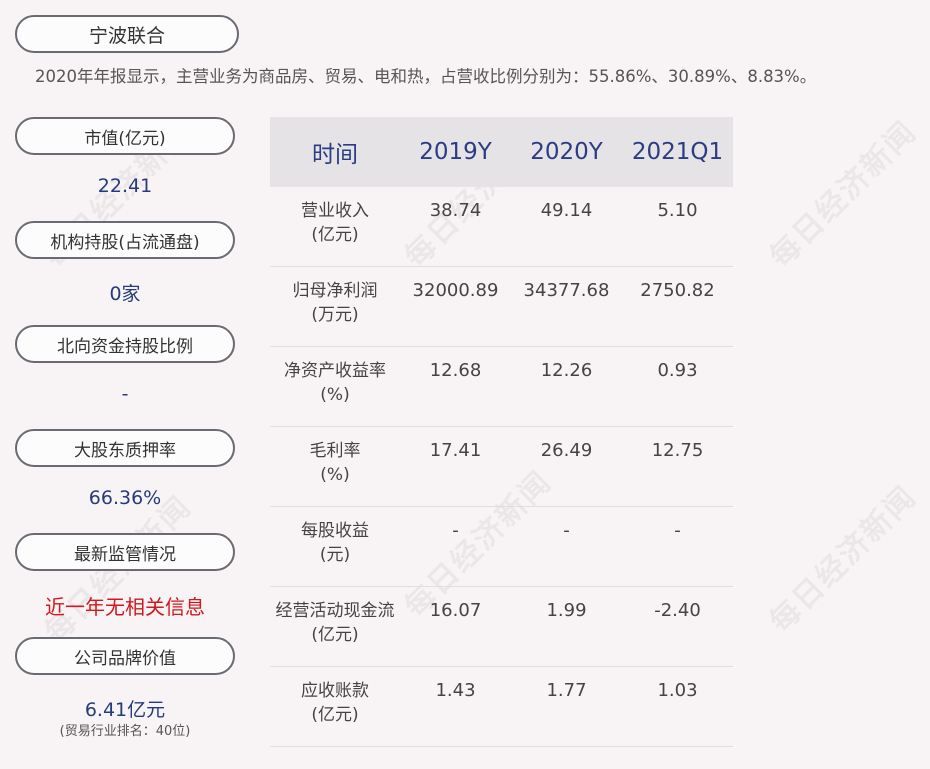  What do you see at coordinates (501, 152) in the screenshot?
I see `table-header: 时间 2019Y 2020Y 2021Q1` at bounding box center [501, 152].